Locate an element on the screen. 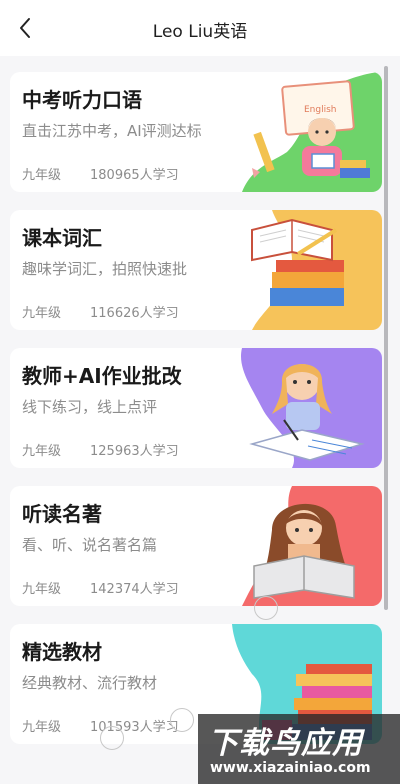 The width and height of the screenshot is (400, 784). english-board-text: English is located at coordinates (320, 110).